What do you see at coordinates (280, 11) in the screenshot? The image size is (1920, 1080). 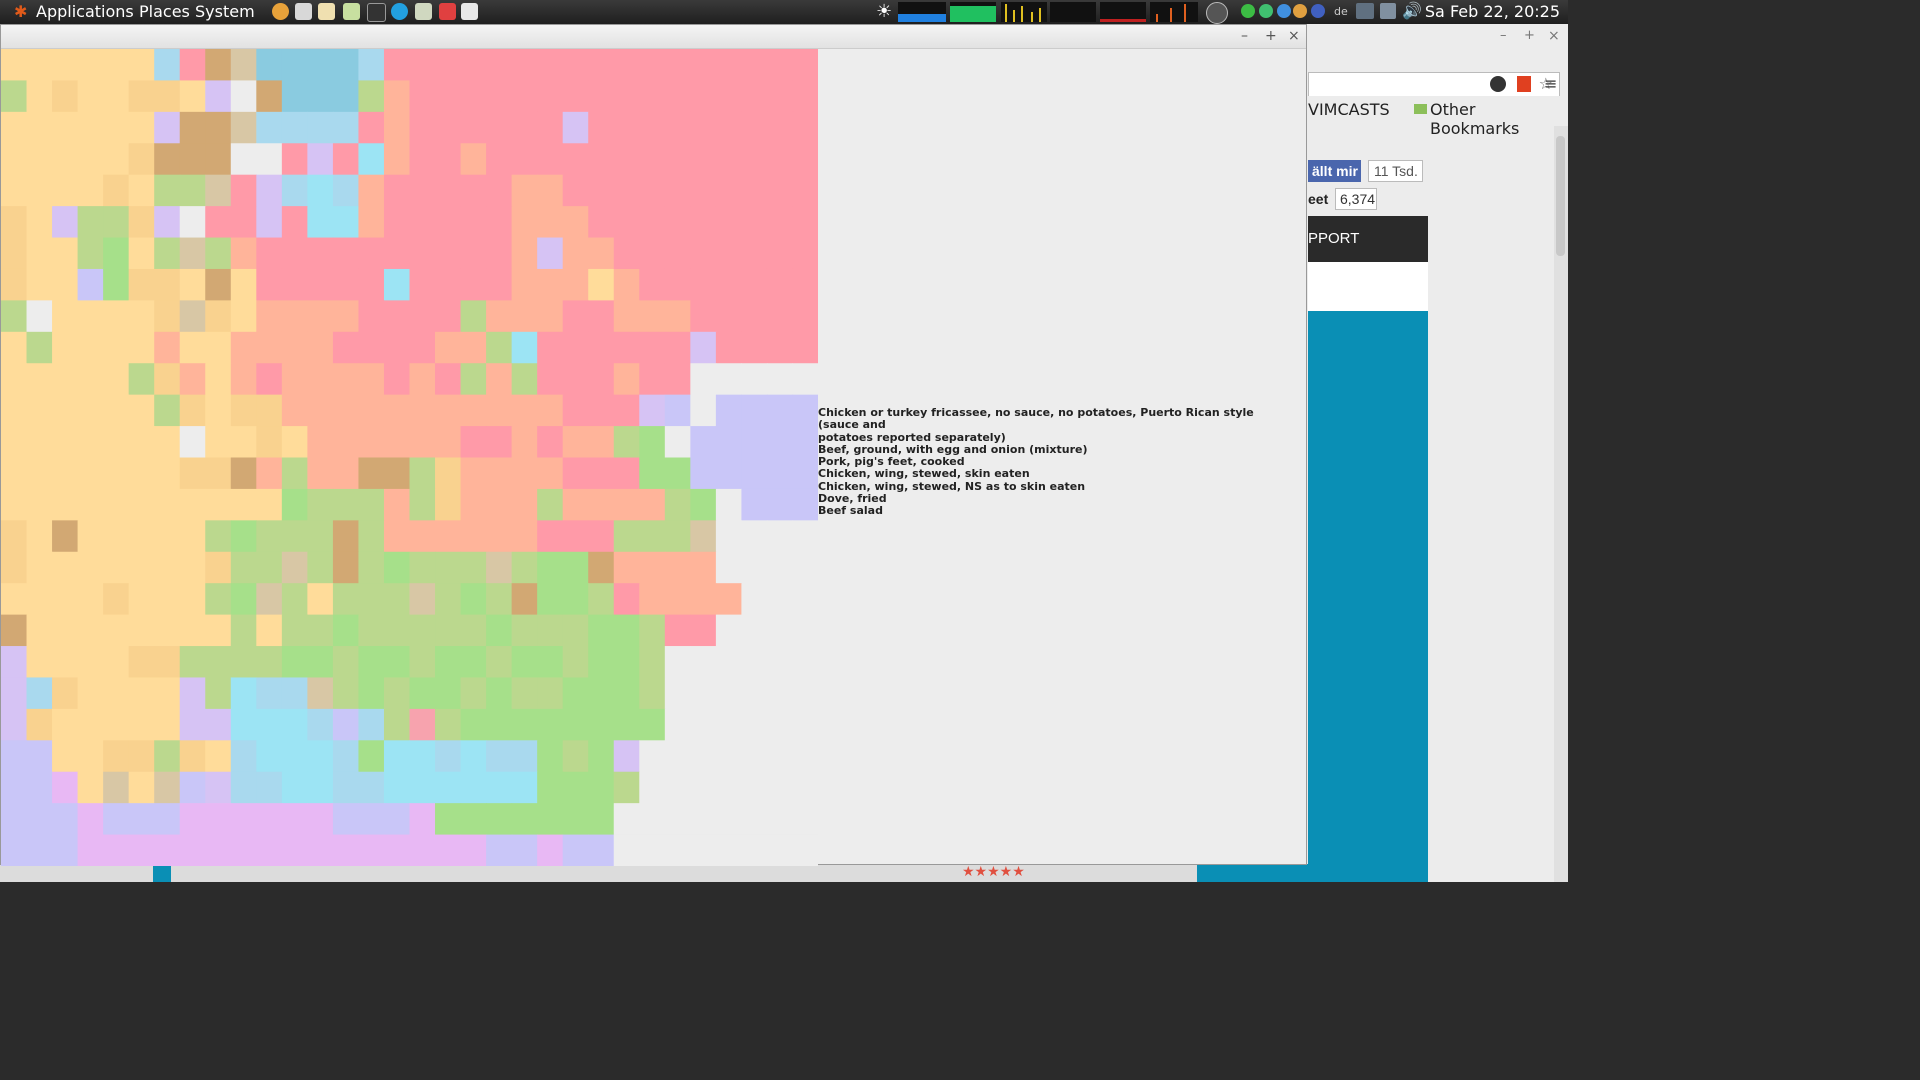 I see `chrome-launcher-icon` at bounding box center [280, 11].